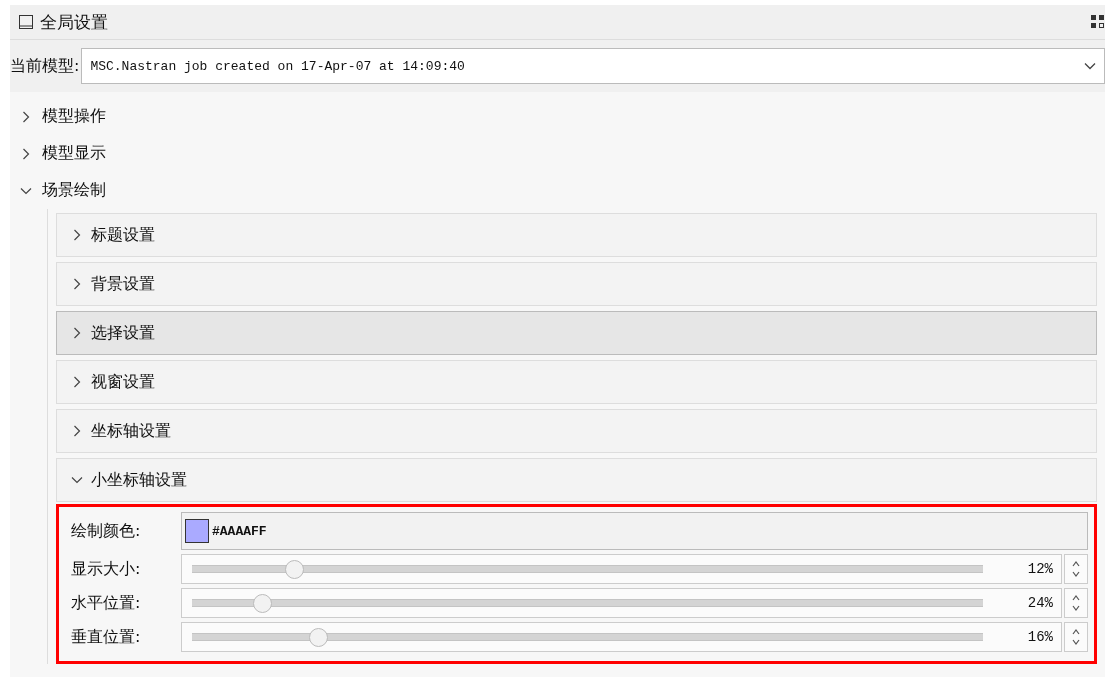 The height and width of the screenshot is (677, 1105). Describe the element at coordinates (1039, 637) in the screenshot. I see `percent-value: 16%` at that location.